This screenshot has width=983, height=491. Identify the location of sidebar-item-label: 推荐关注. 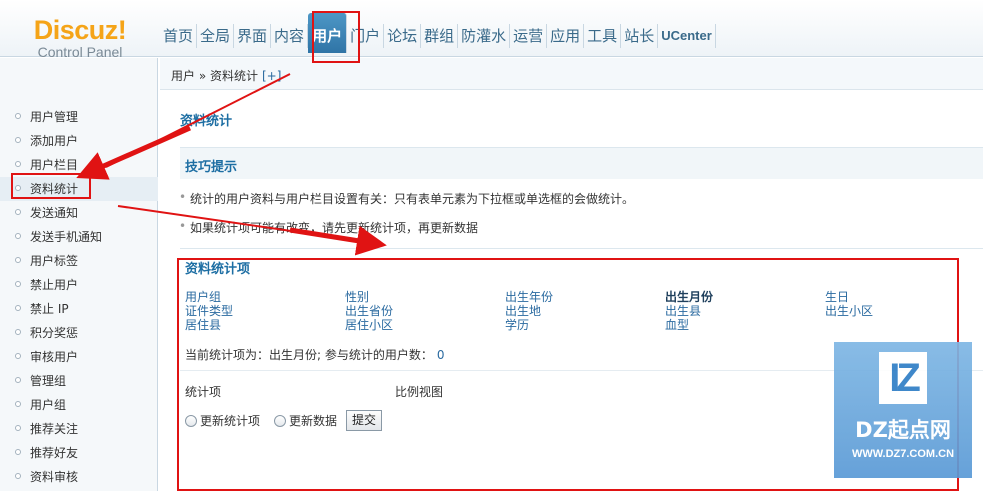
(54, 429).